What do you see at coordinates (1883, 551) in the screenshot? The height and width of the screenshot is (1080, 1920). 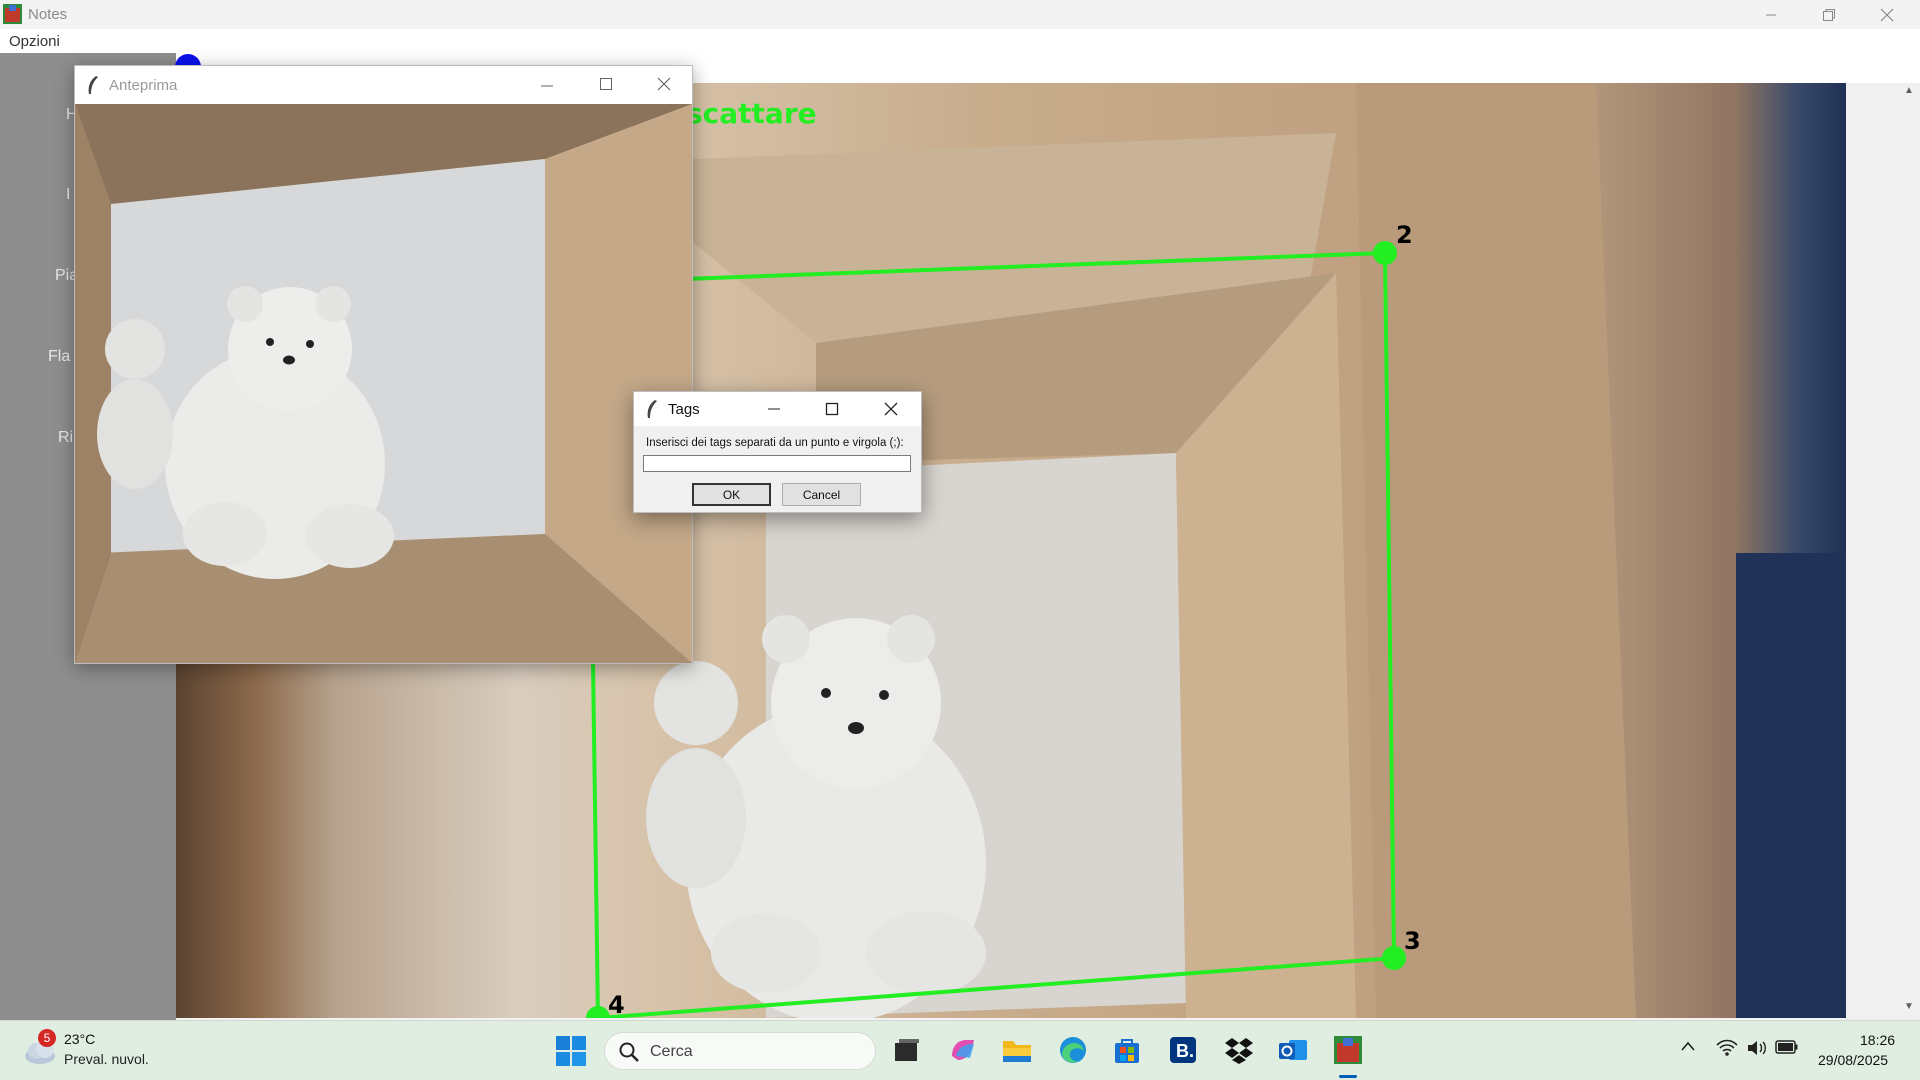 I see `vertical-scrollbar: ▲ ▼` at bounding box center [1883, 551].